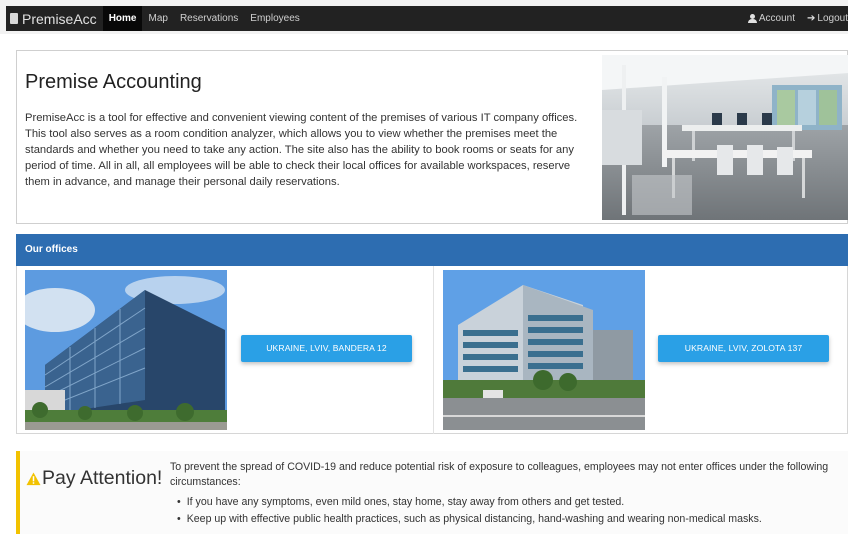 This screenshot has width=848, height=534. Describe the element at coordinates (33, 478) in the screenshot. I see `warning-icon` at that location.